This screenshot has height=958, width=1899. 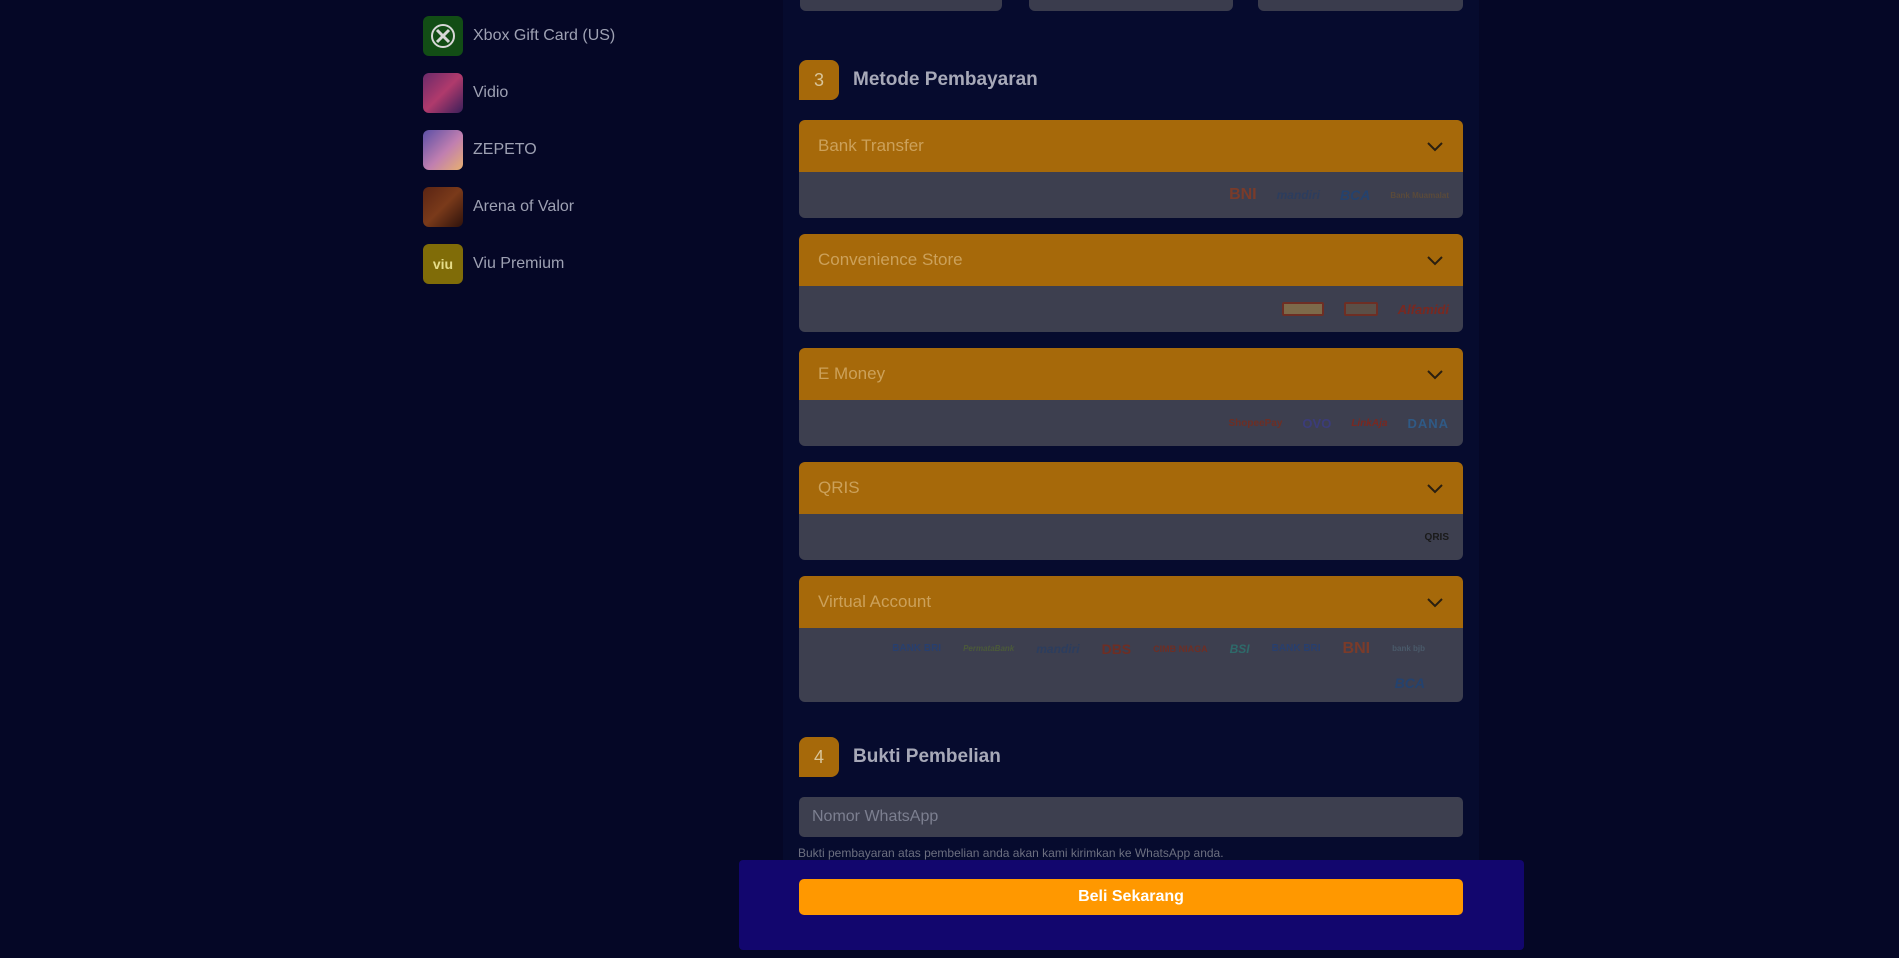 I want to click on payment-logos: Alfamidi, so click(x=1131, y=309).